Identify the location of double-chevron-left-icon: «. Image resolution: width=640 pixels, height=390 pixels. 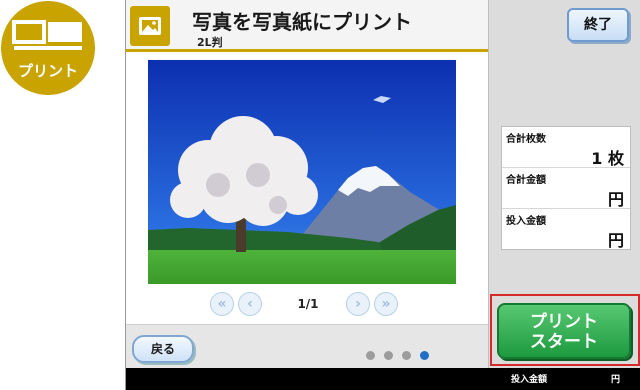
(222, 304).